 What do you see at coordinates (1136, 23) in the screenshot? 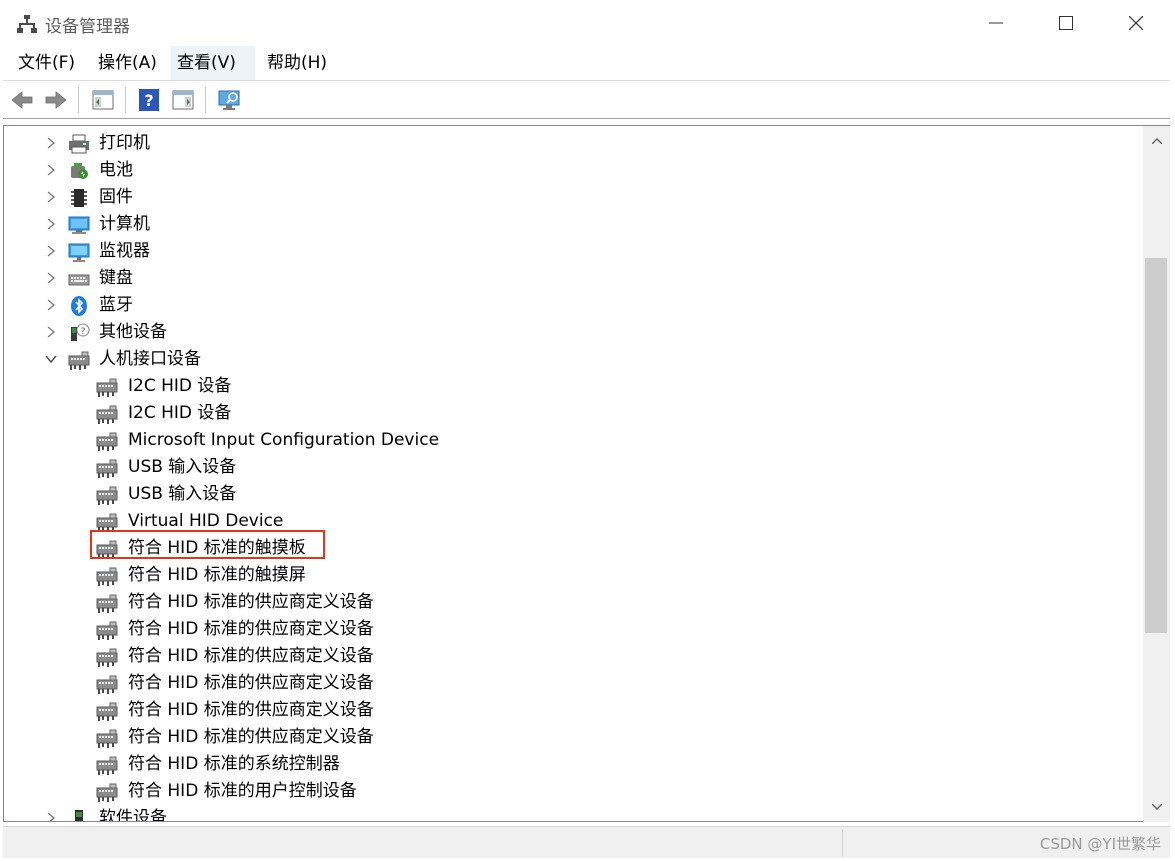
I see `close-button` at bounding box center [1136, 23].